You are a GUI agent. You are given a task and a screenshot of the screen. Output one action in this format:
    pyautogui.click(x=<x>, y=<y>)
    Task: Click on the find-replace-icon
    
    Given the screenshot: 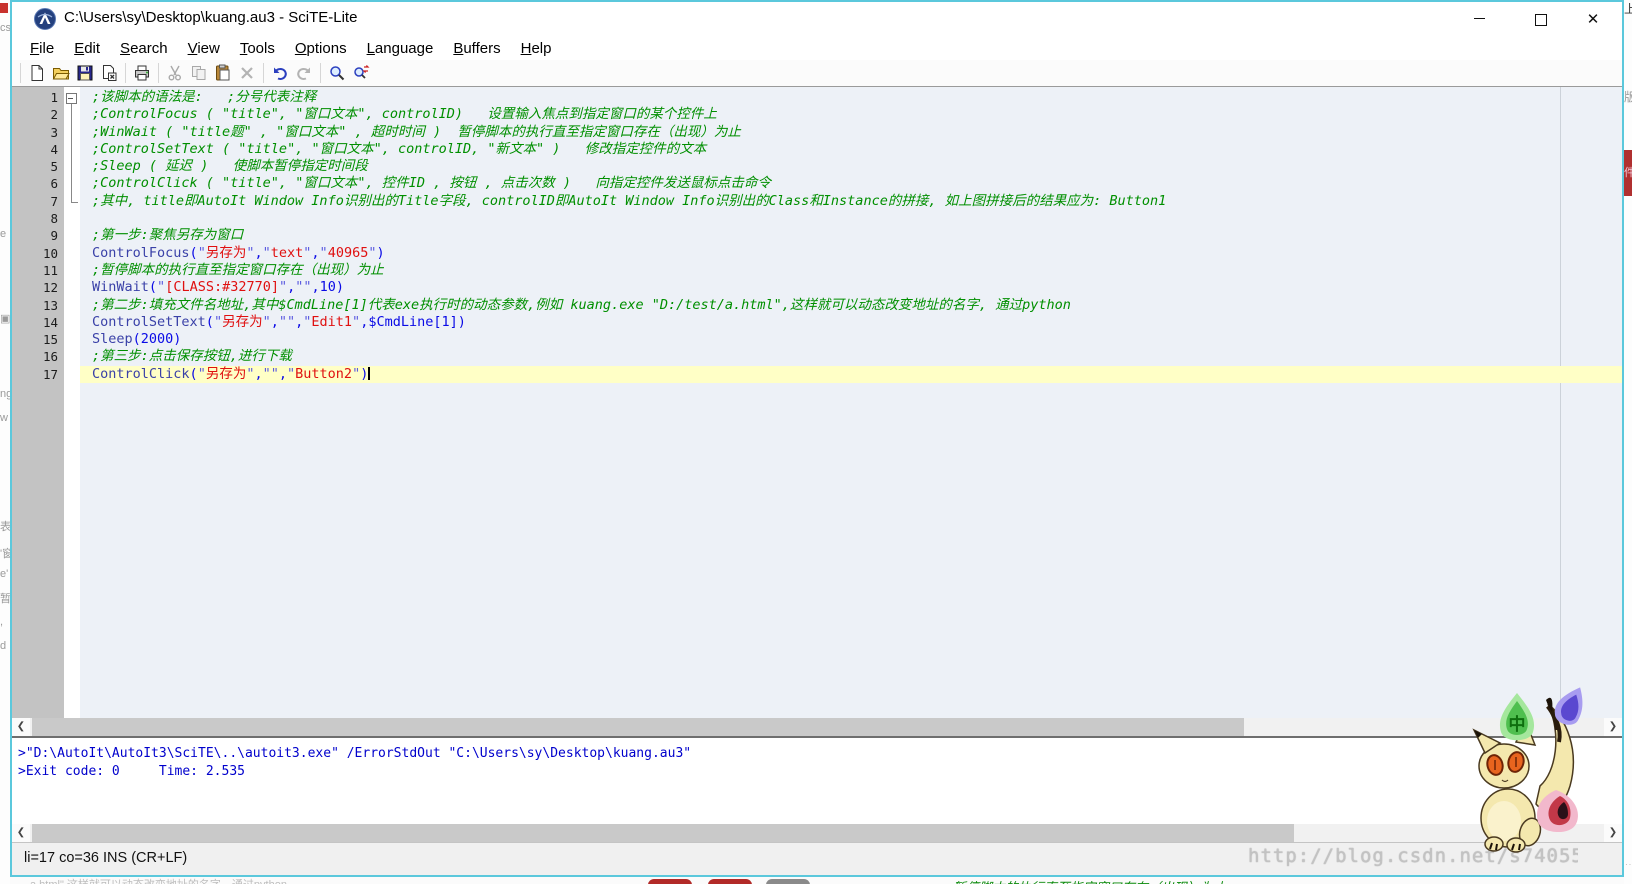 What is the action you would take?
    pyautogui.click(x=361, y=73)
    